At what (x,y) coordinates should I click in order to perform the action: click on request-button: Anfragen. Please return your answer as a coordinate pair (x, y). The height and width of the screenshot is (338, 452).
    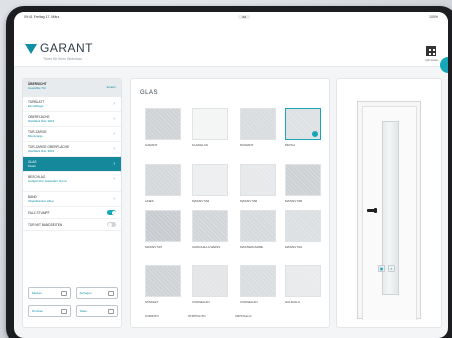
    Looking at the image, I should click on (96, 293).